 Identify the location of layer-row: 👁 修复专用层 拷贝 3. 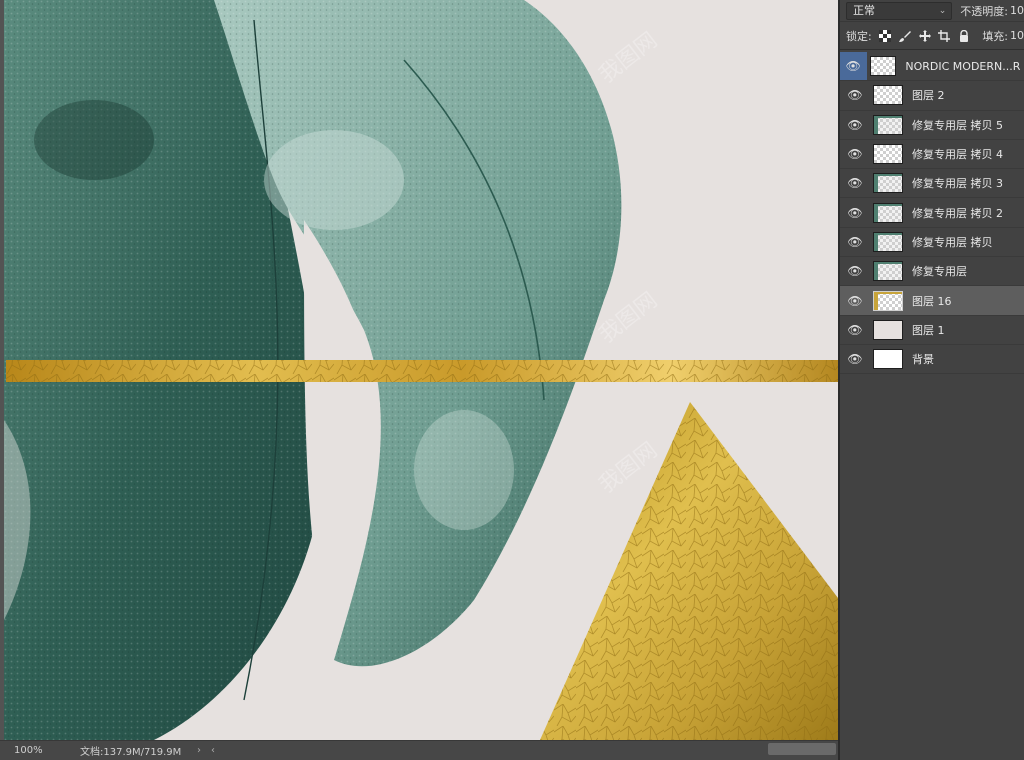
(932, 184).